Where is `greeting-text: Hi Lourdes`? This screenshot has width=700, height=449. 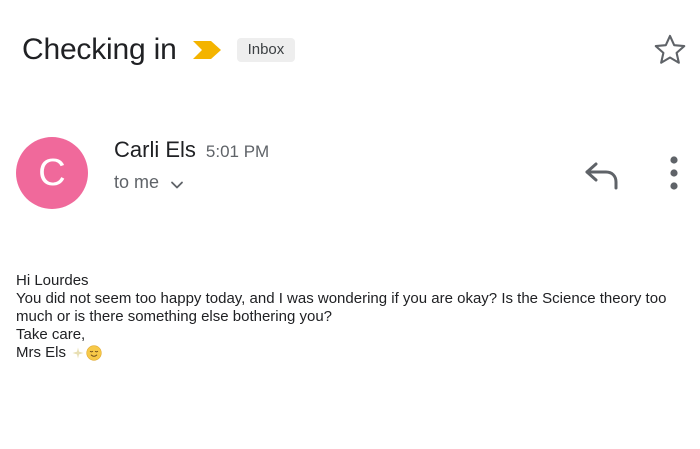 greeting-text: Hi Lourdes is located at coordinates (52, 280).